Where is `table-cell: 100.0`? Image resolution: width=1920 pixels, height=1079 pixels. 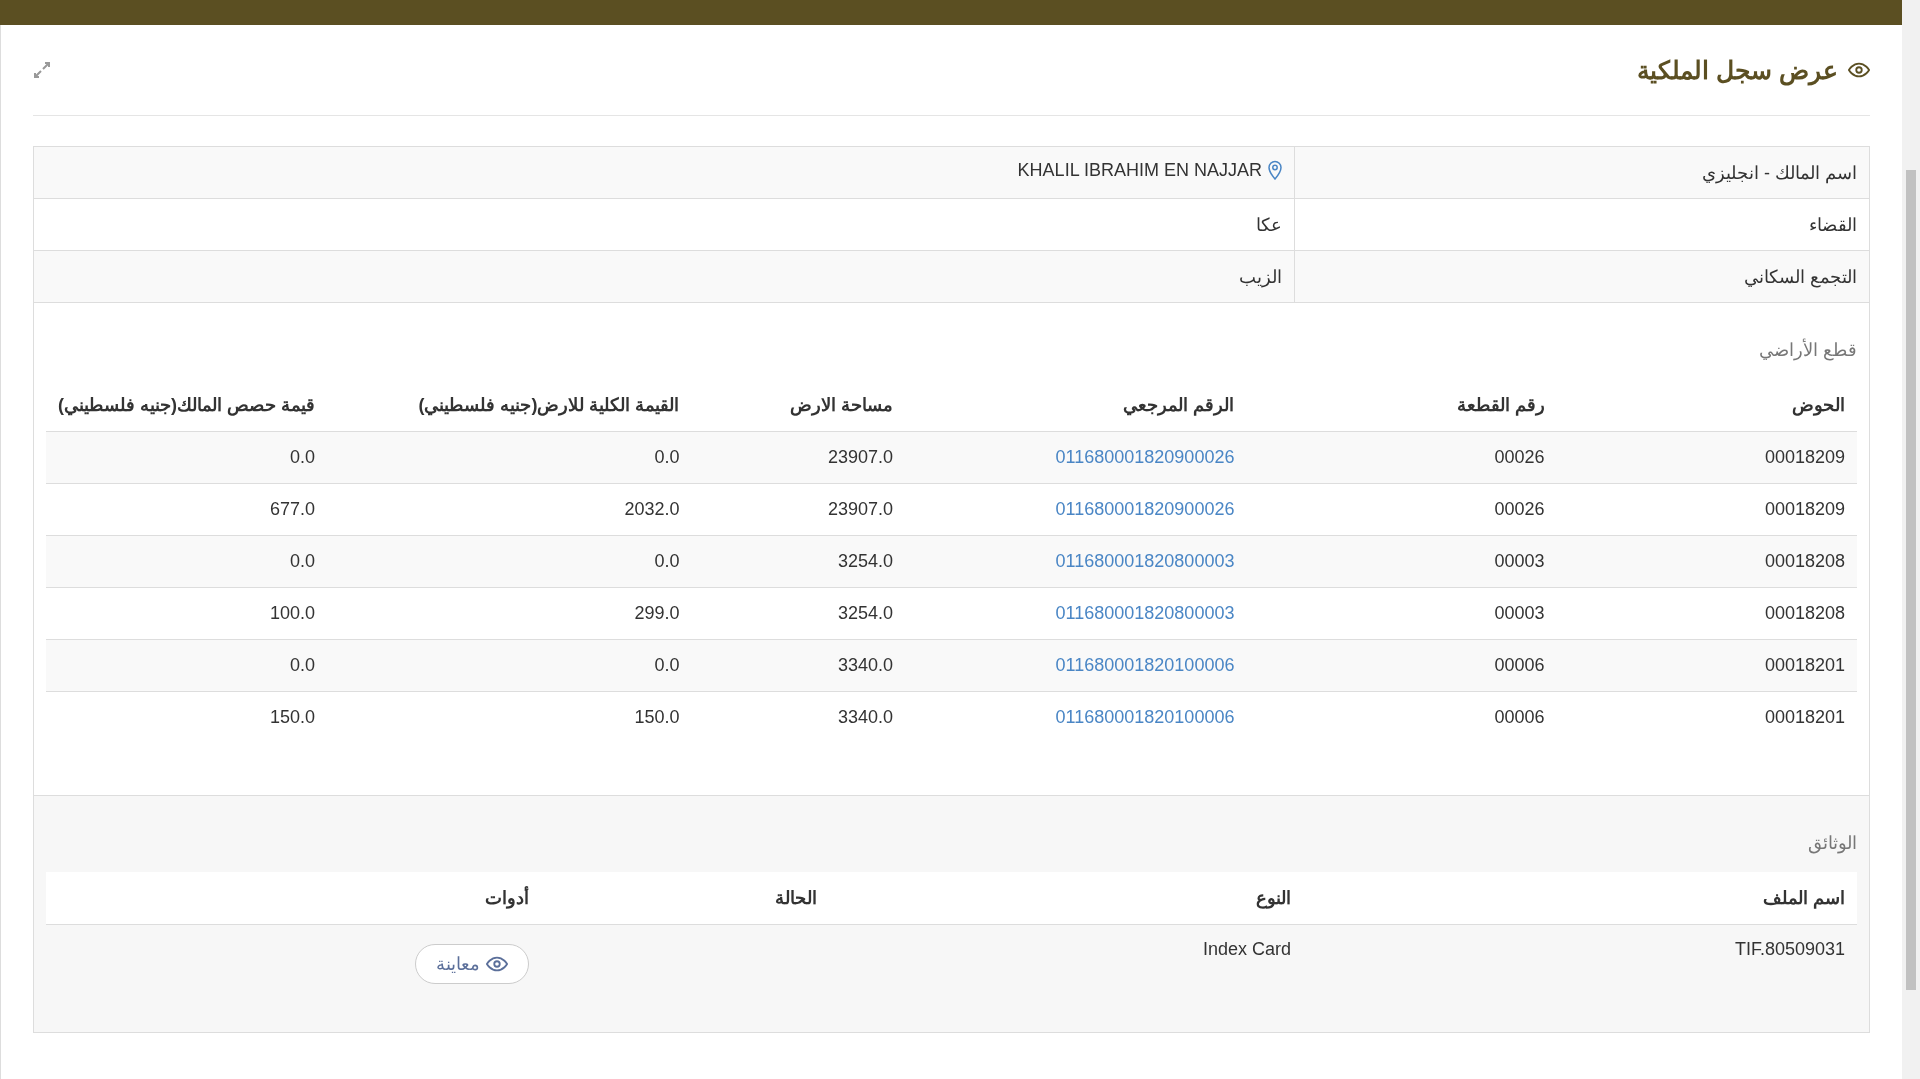 table-cell: 100.0 is located at coordinates (292, 613).